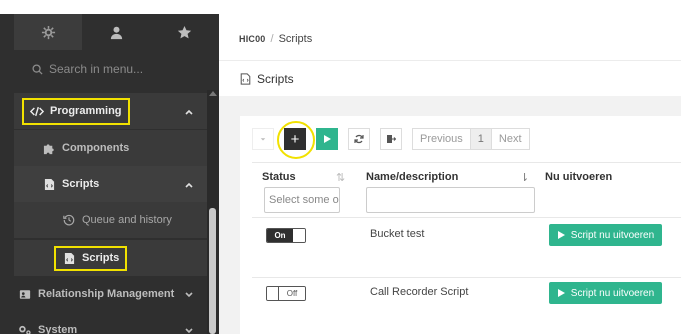 The width and height of the screenshot is (697, 334). I want to click on sidebar-item-label: Programming, so click(86, 111).